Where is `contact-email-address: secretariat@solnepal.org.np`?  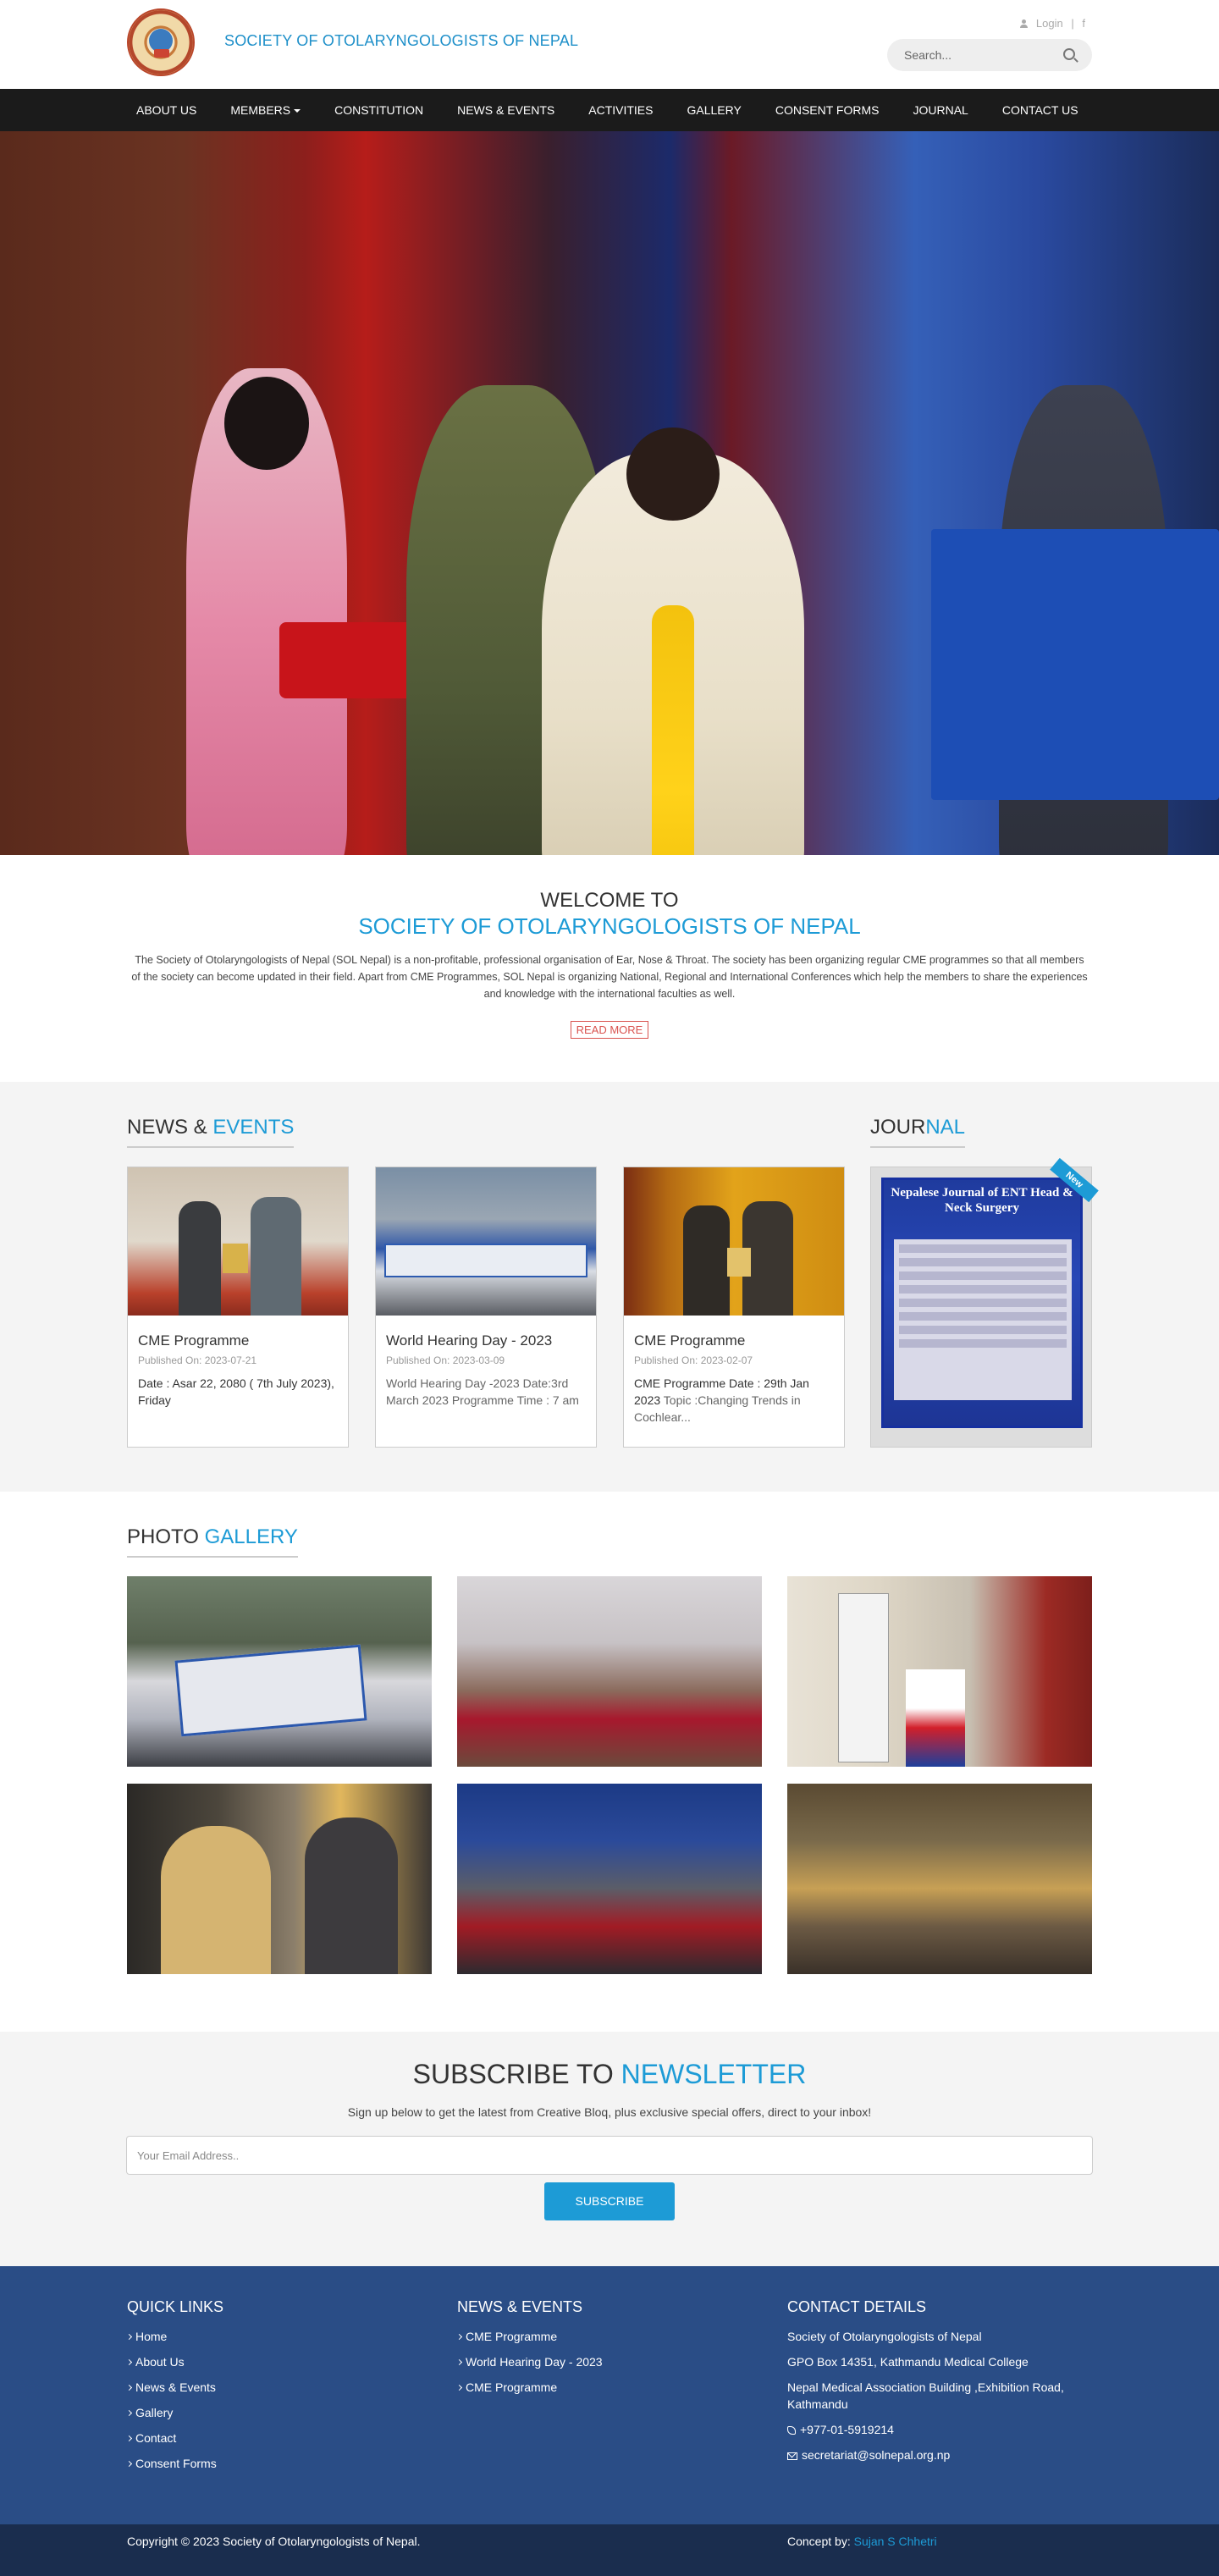 contact-email-address: secretariat@solnepal.org.np is located at coordinates (876, 2455).